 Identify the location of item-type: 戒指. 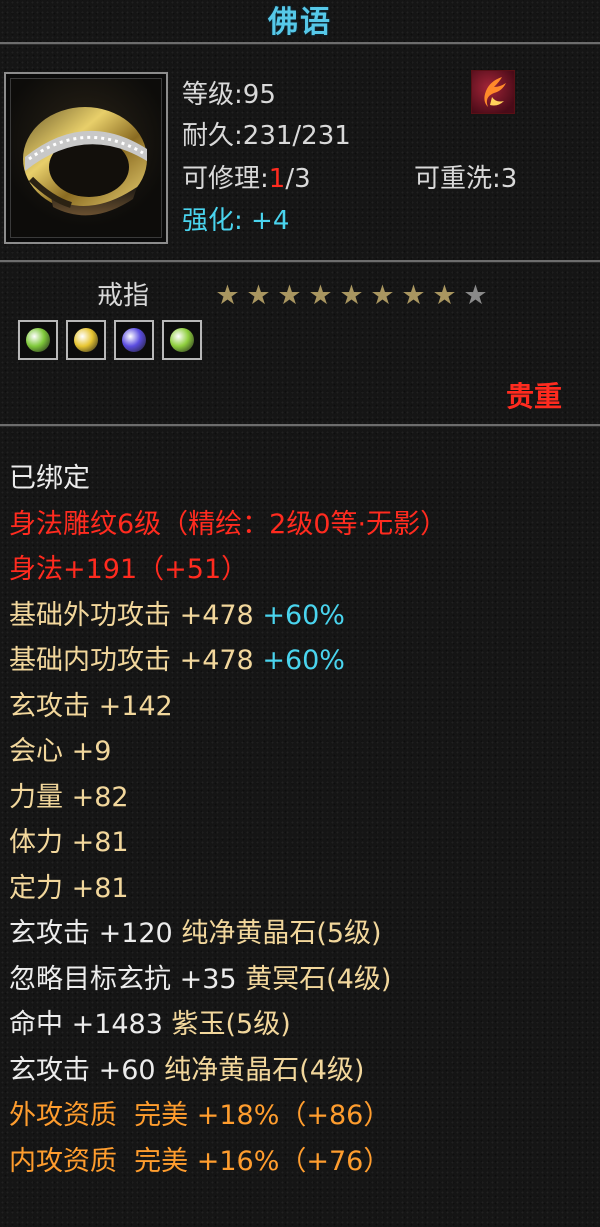
(123, 296).